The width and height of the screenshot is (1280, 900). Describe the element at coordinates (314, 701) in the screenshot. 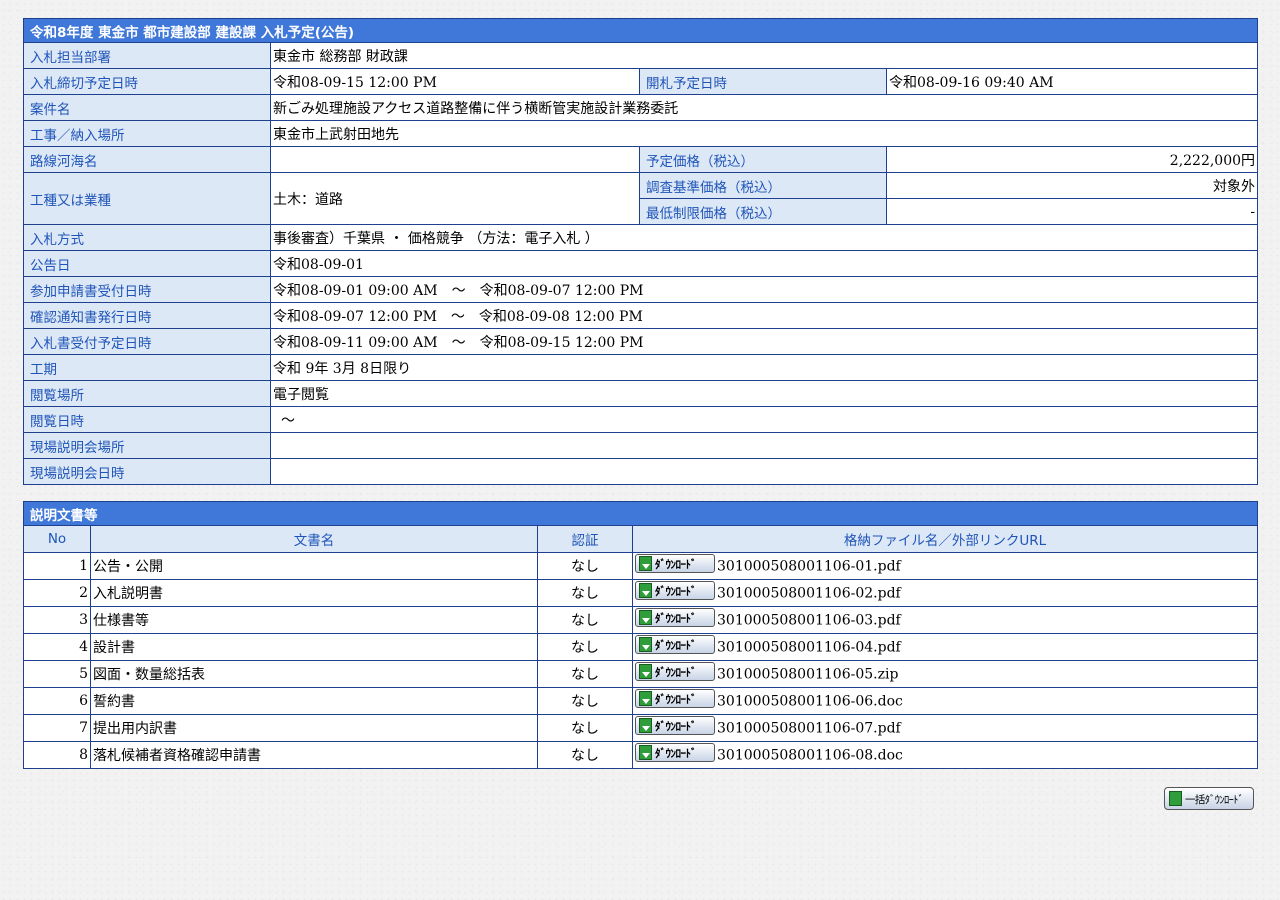

I see `doc-name: 誓約書` at that location.